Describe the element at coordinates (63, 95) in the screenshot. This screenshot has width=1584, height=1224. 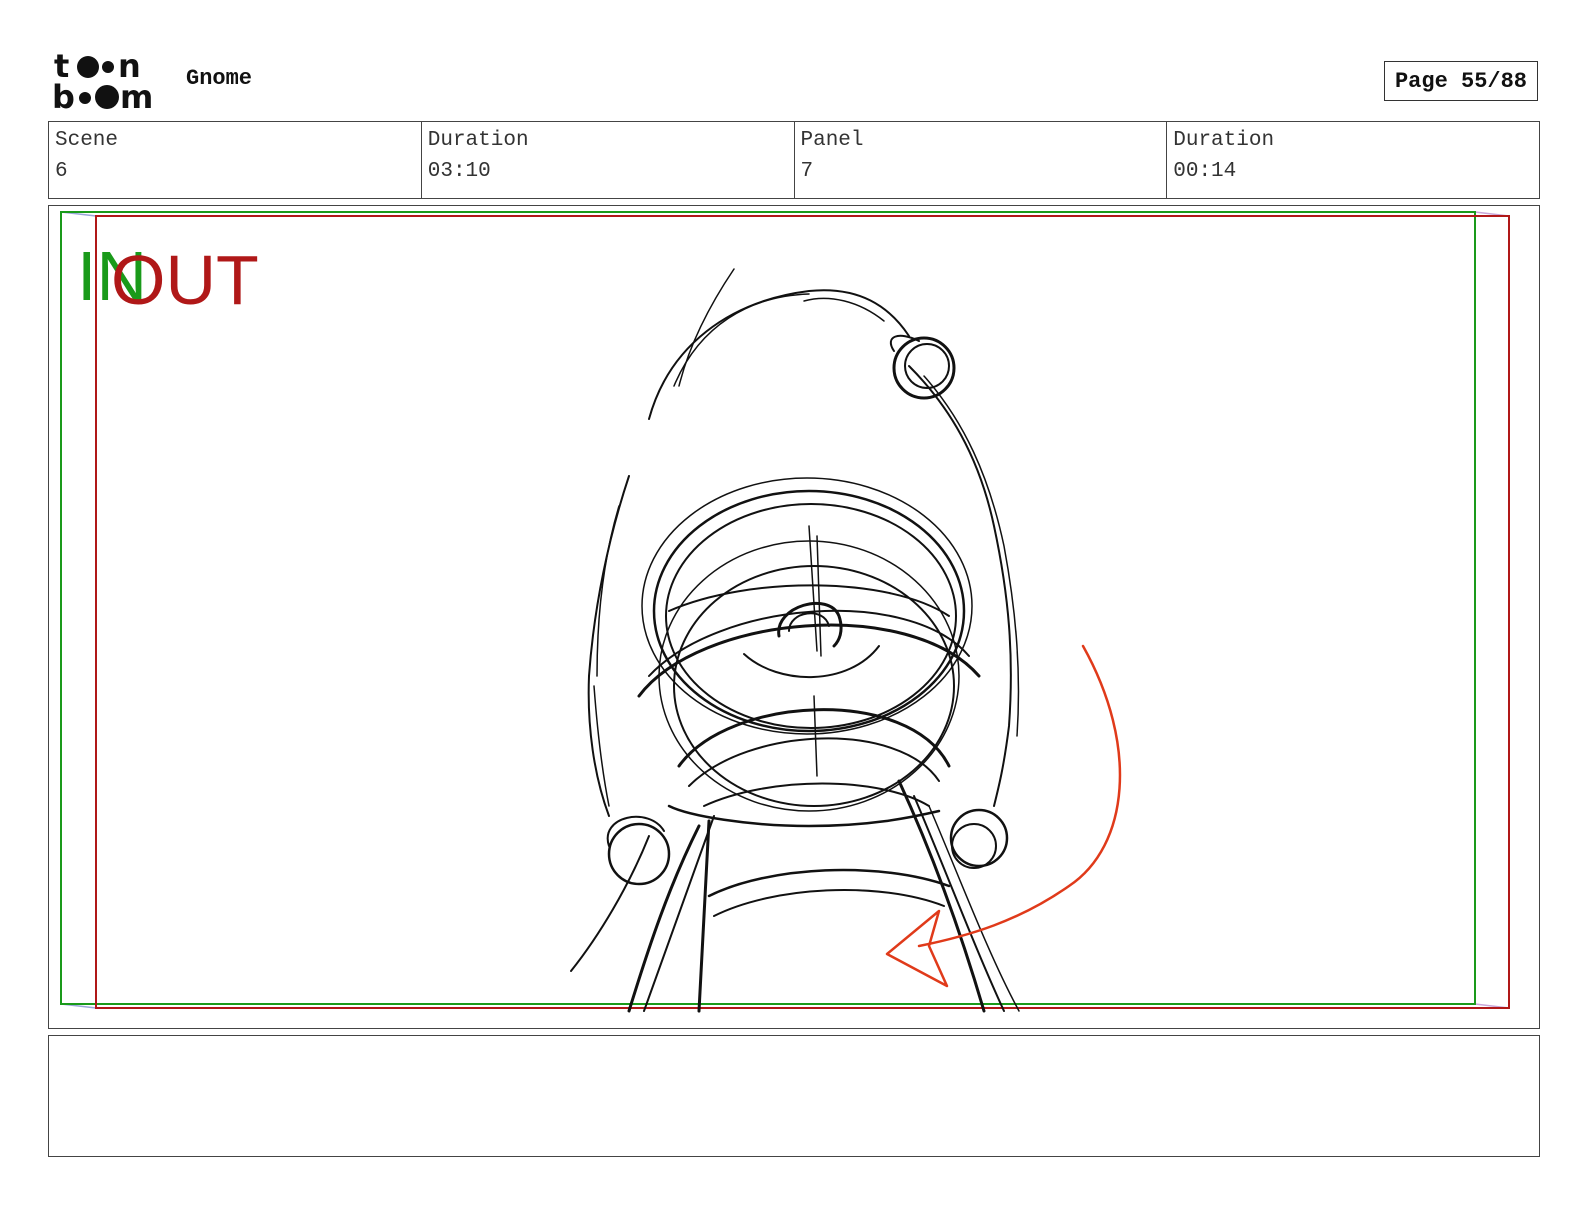
I see `svg-text: b` at that location.